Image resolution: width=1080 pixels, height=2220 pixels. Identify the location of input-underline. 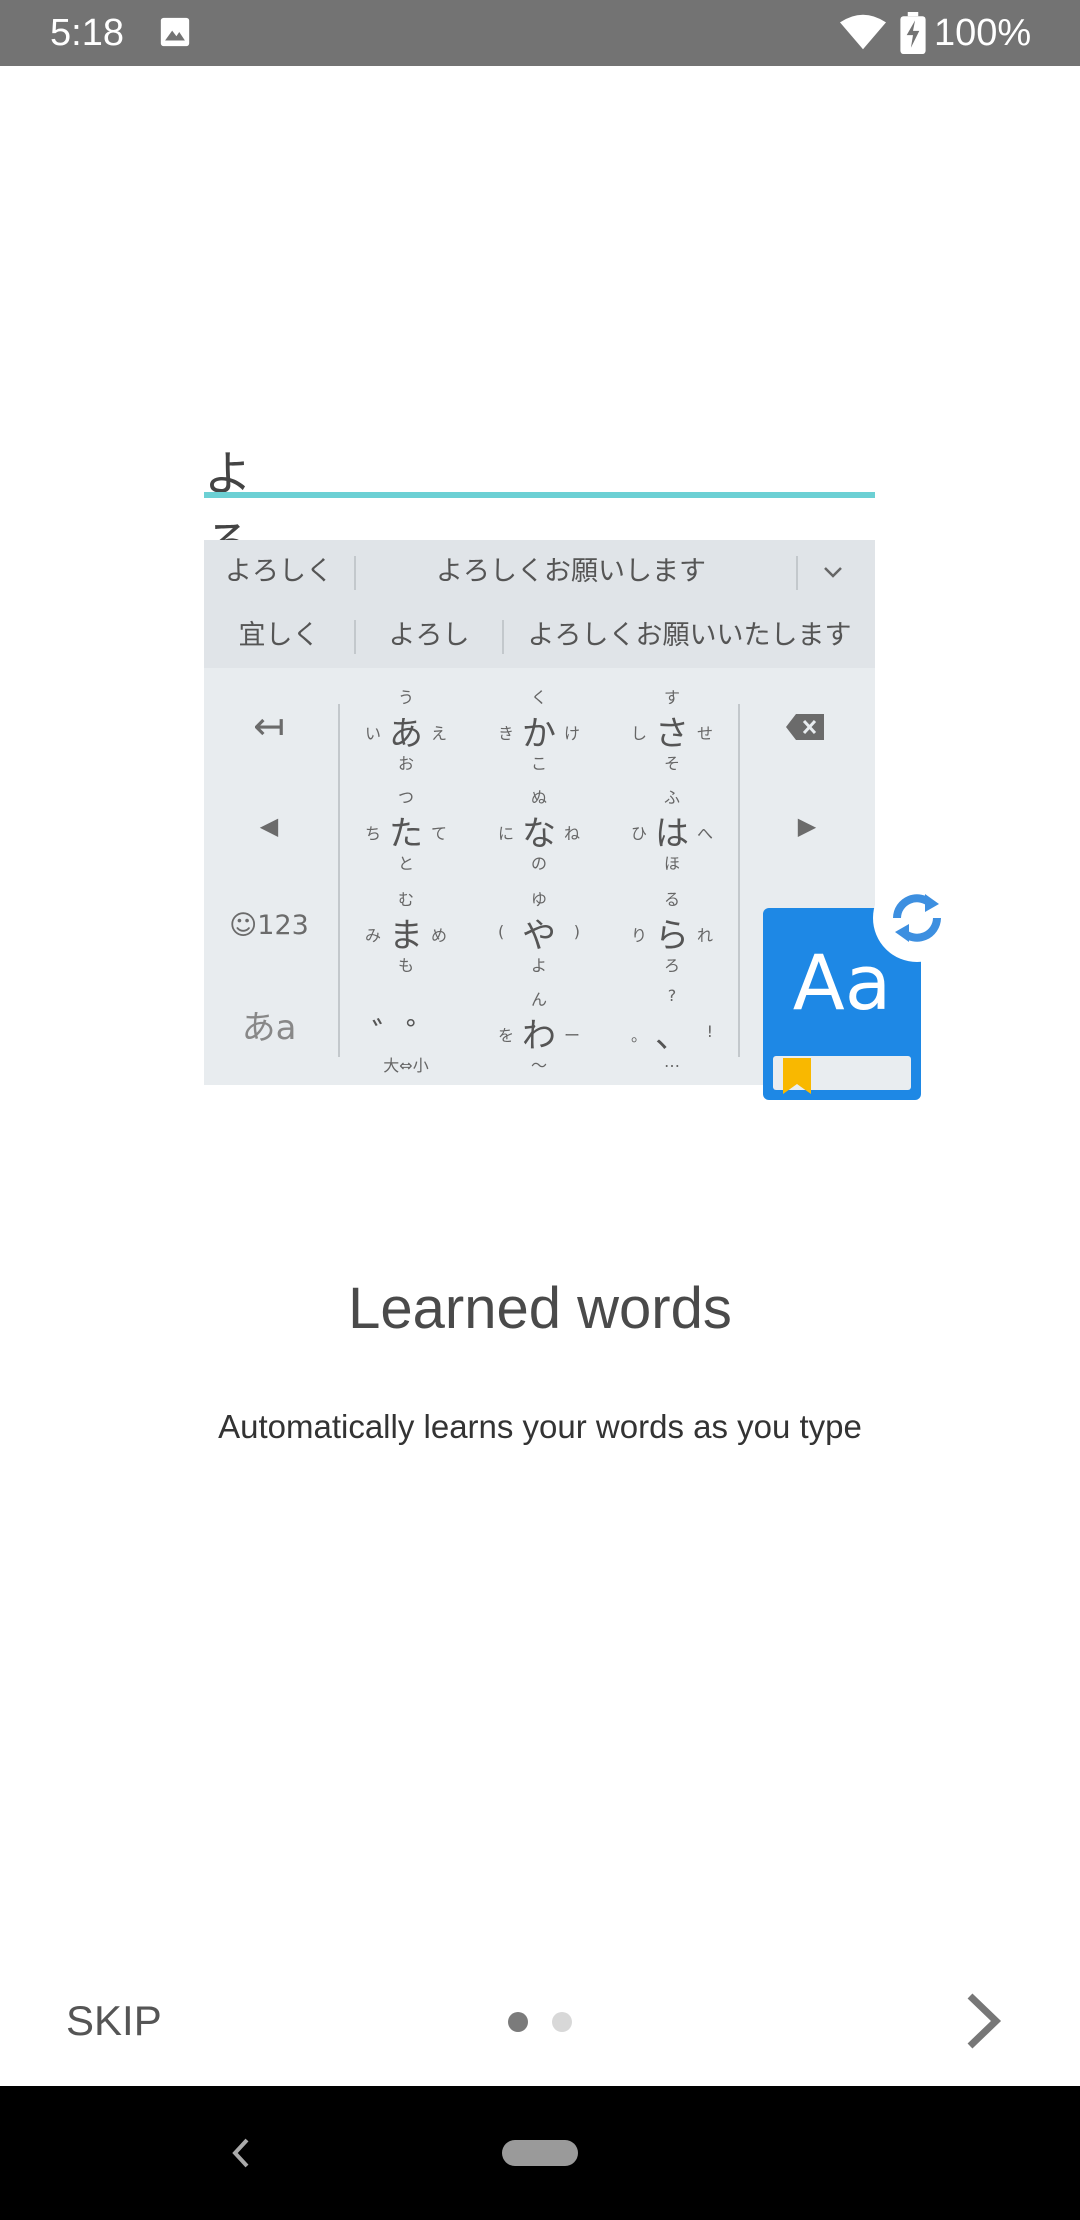
(539, 495).